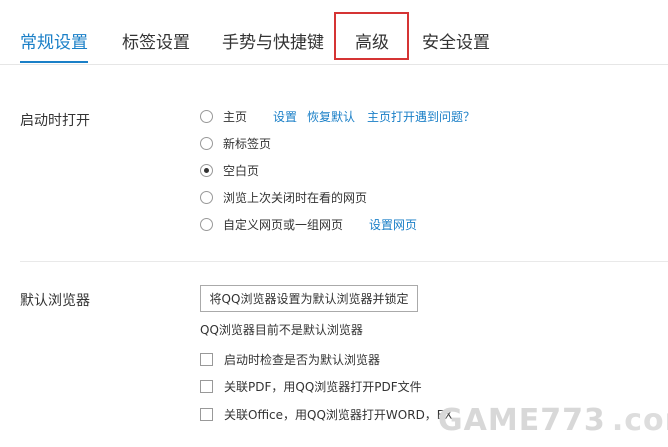 The width and height of the screenshot is (668, 447). What do you see at coordinates (206, 170) in the screenshot?
I see `radio-blank` at bounding box center [206, 170].